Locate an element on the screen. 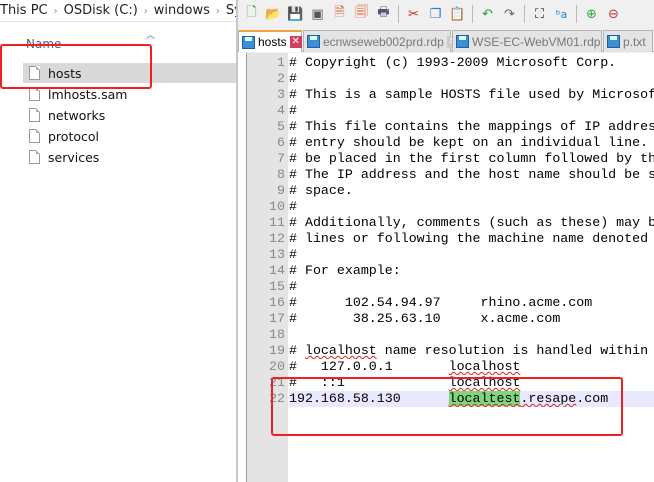 Image resolution: width=654 pixels, height=482 pixels. tab-p-txt: p.txt is located at coordinates (628, 41).